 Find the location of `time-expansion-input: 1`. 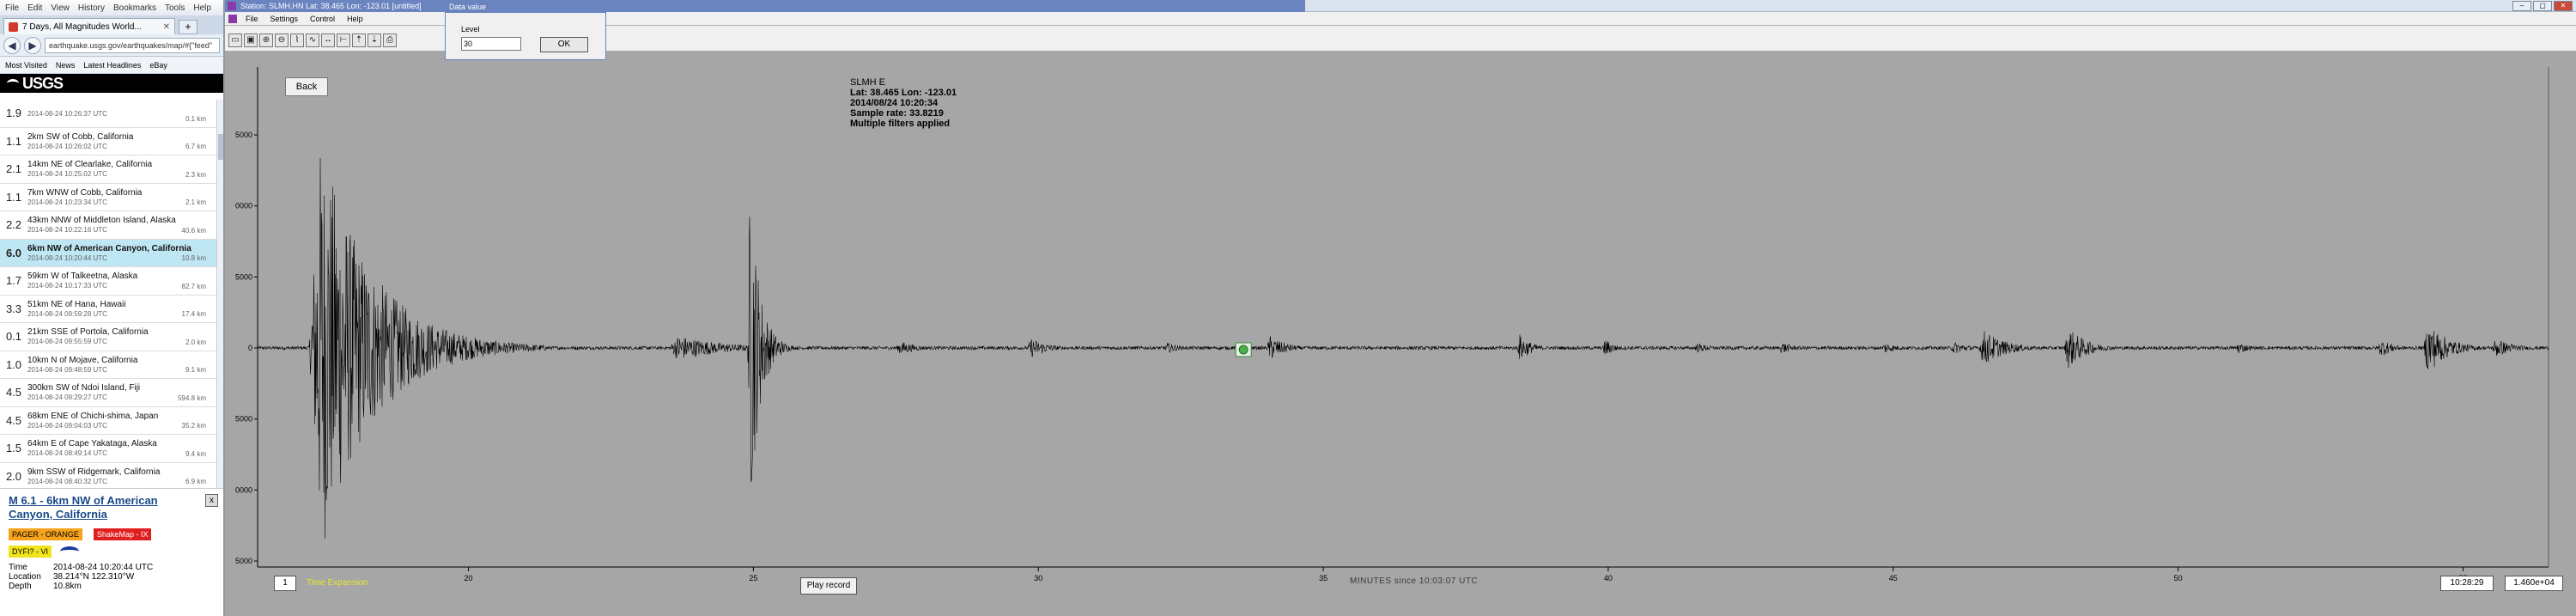

time-expansion-input: 1 is located at coordinates (285, 583).